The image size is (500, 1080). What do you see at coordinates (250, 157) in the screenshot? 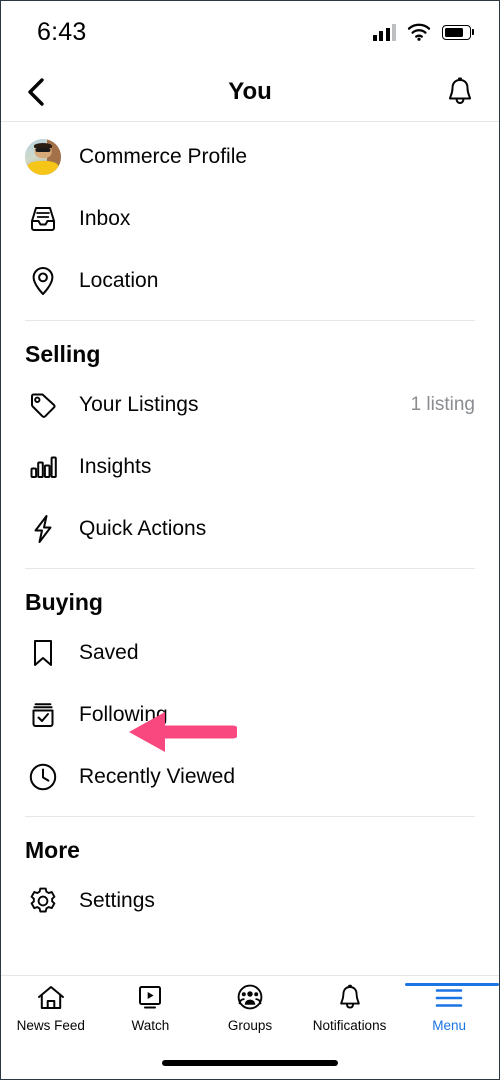
I see `menu-item-commerce-profile: Commerce Profile` at bounding box center [250, 157].